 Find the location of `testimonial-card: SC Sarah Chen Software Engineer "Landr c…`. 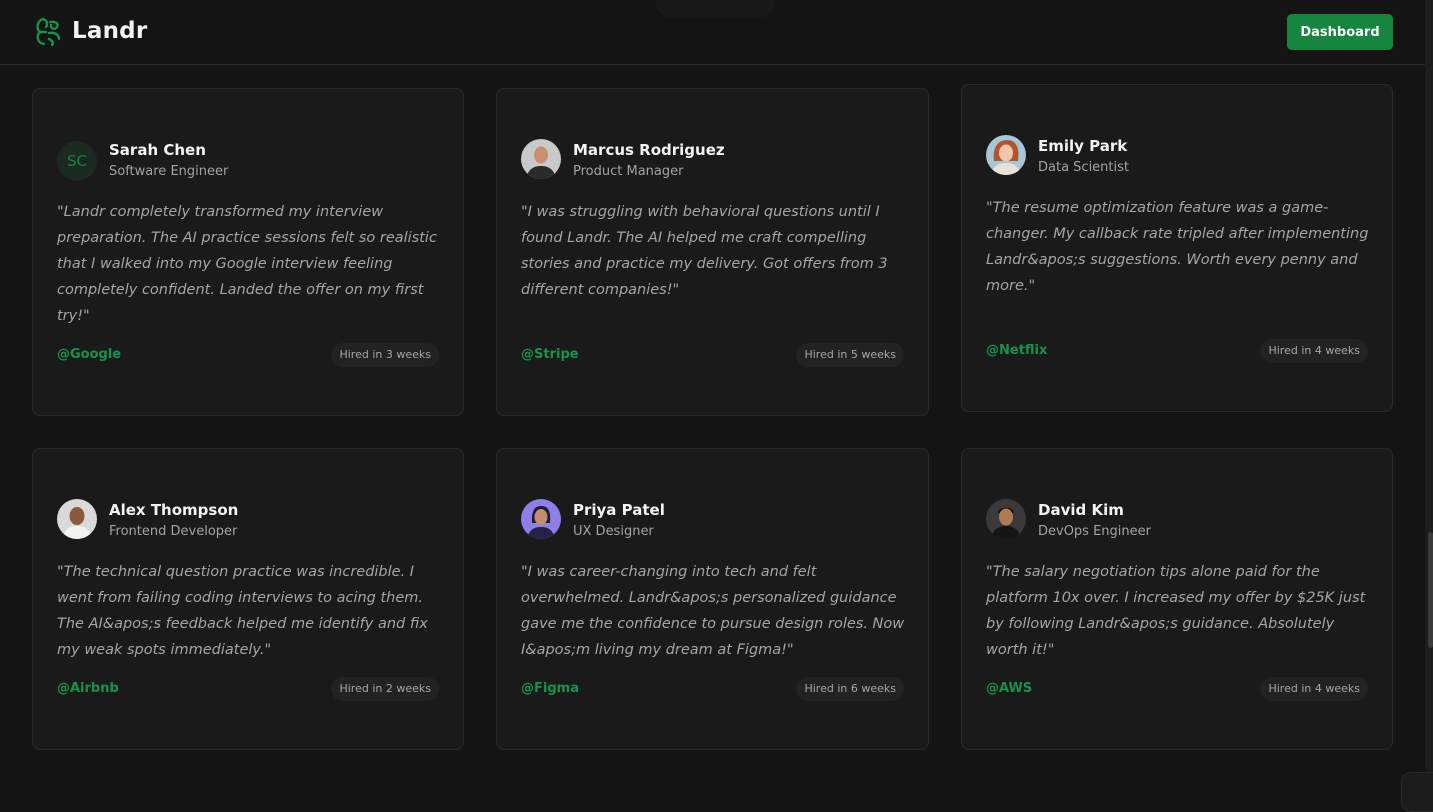

testimonial-card: SC Sarah Chen Software Engineer "Landr c… is located at coordinates (248, 252).